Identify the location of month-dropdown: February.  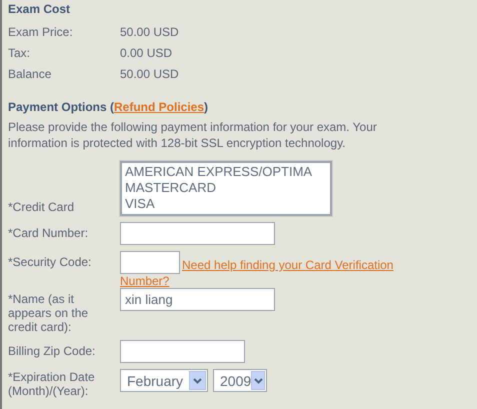
(164, 380).